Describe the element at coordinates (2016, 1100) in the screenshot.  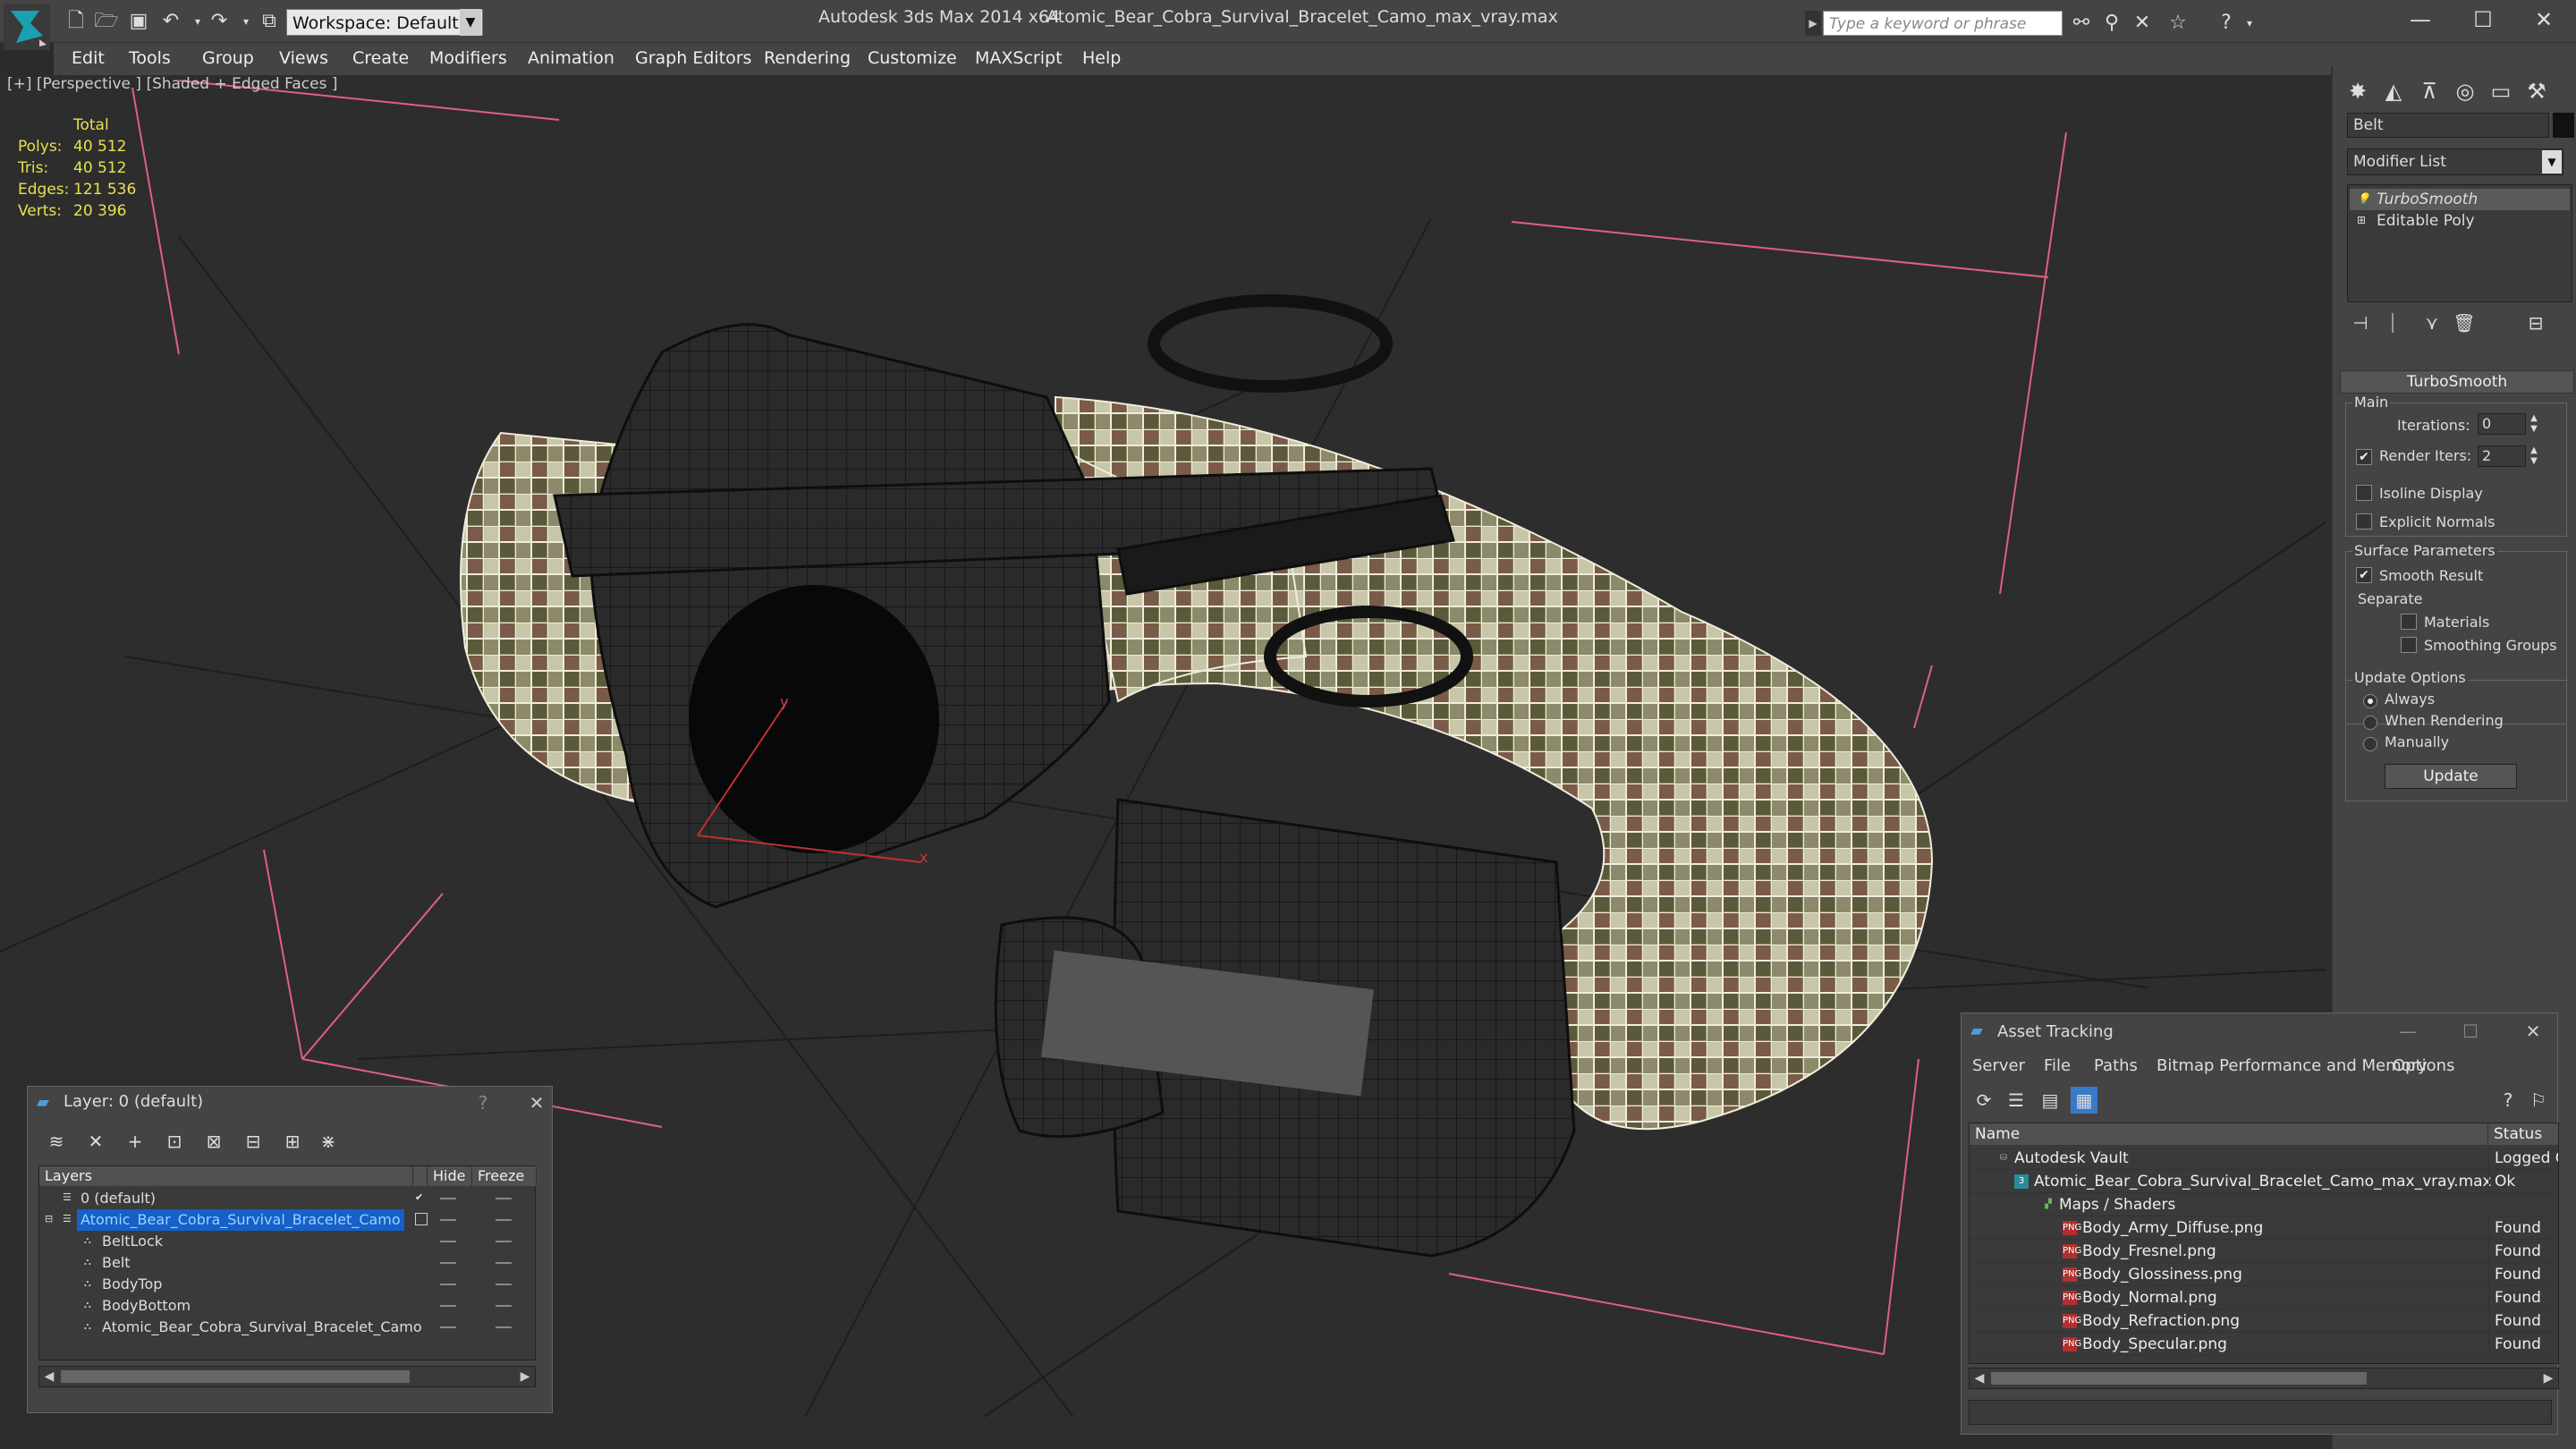
I see `list-view-icon: ☰` at that location.